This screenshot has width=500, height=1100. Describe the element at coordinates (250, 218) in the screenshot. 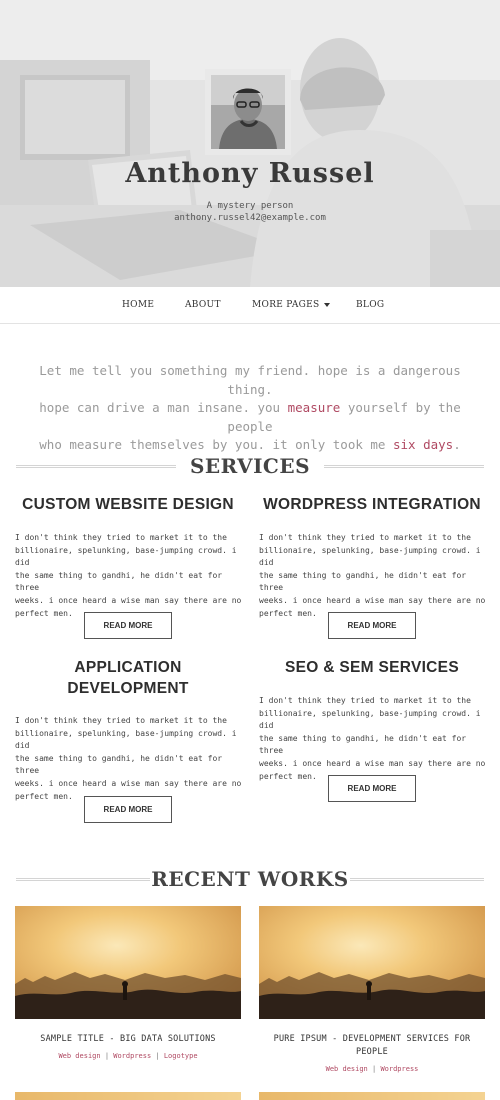

I see `profile-email: anthony.russel42@example.com` at that location.